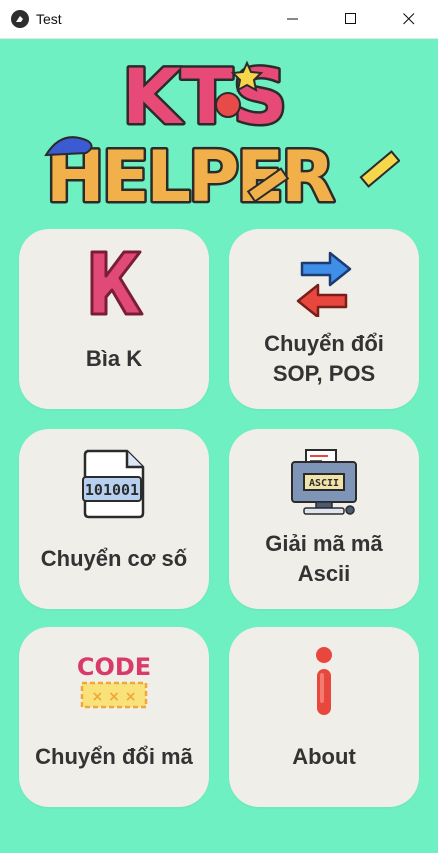  I want to click on bia-k-button: Bìa K, so click(114, 319).